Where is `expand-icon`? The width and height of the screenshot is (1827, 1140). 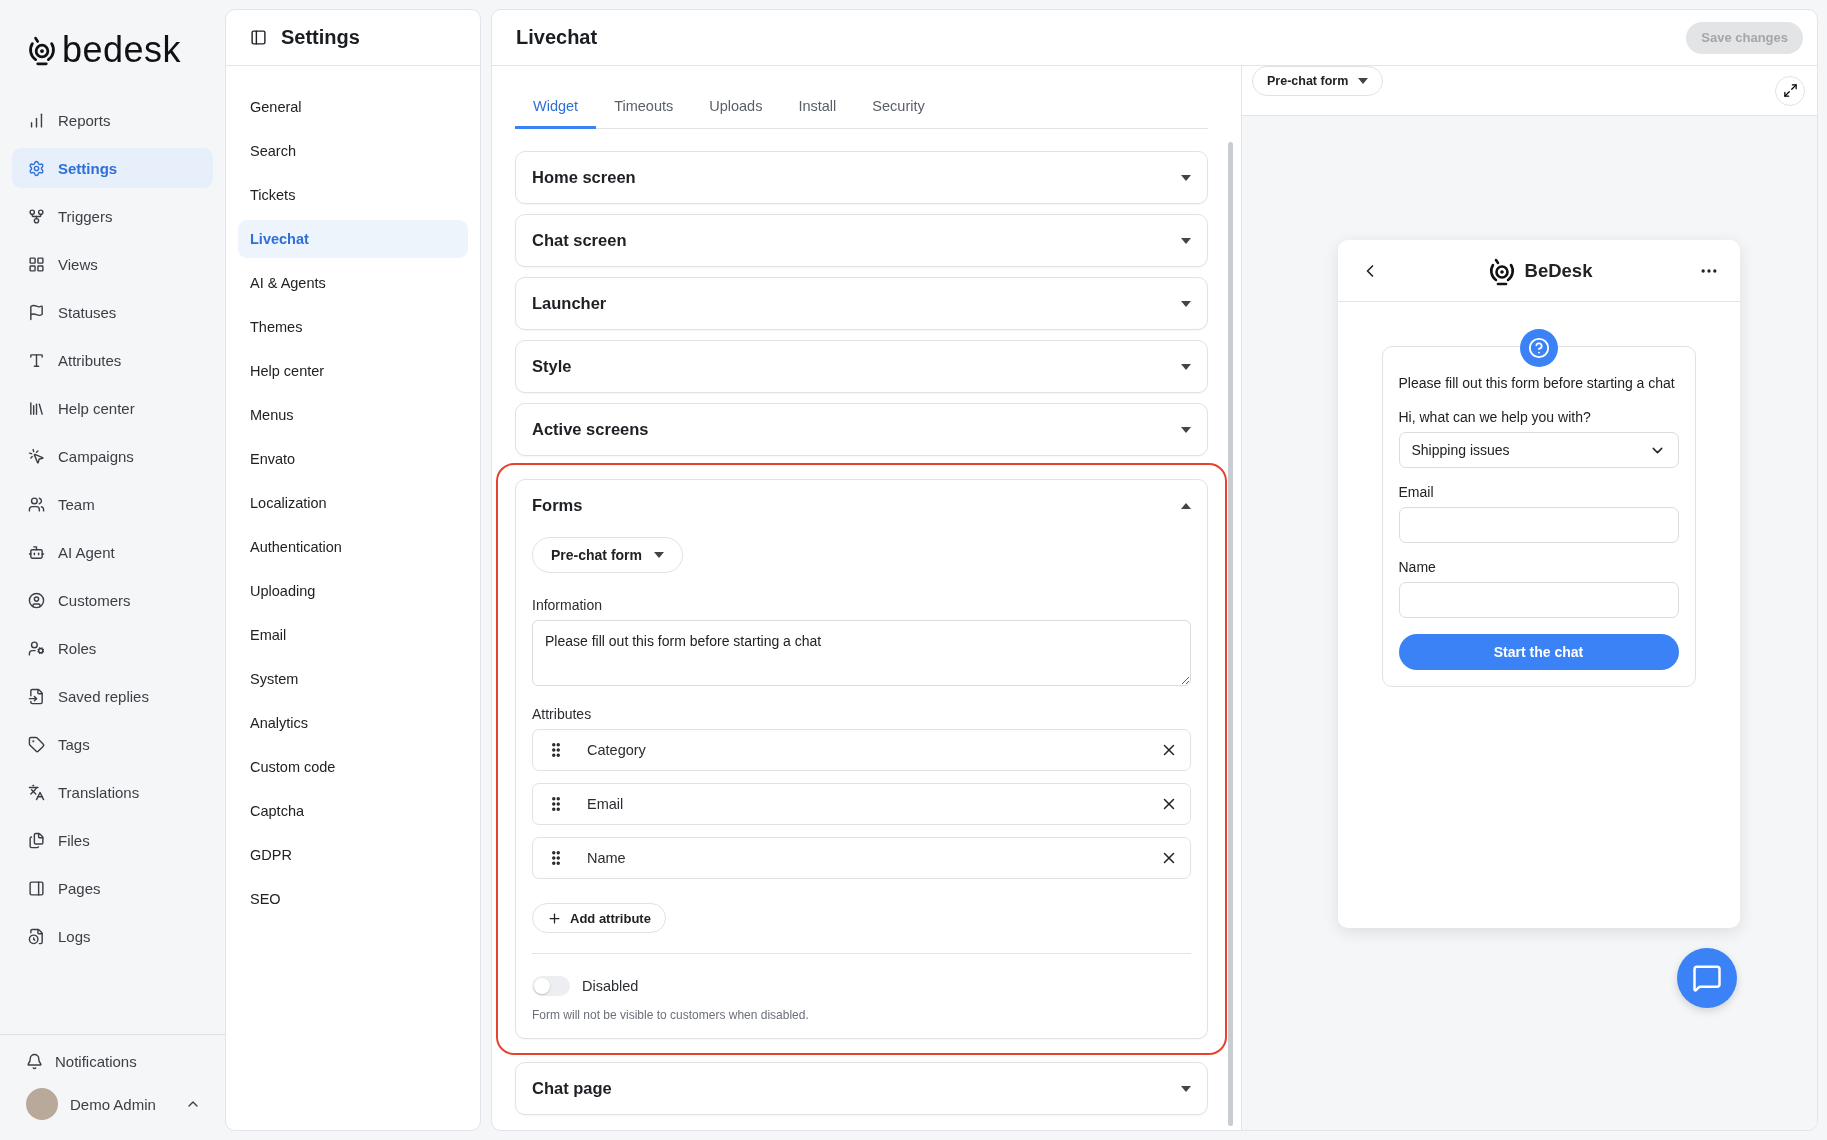
expand-icon is located at coordinates (1790, 90).